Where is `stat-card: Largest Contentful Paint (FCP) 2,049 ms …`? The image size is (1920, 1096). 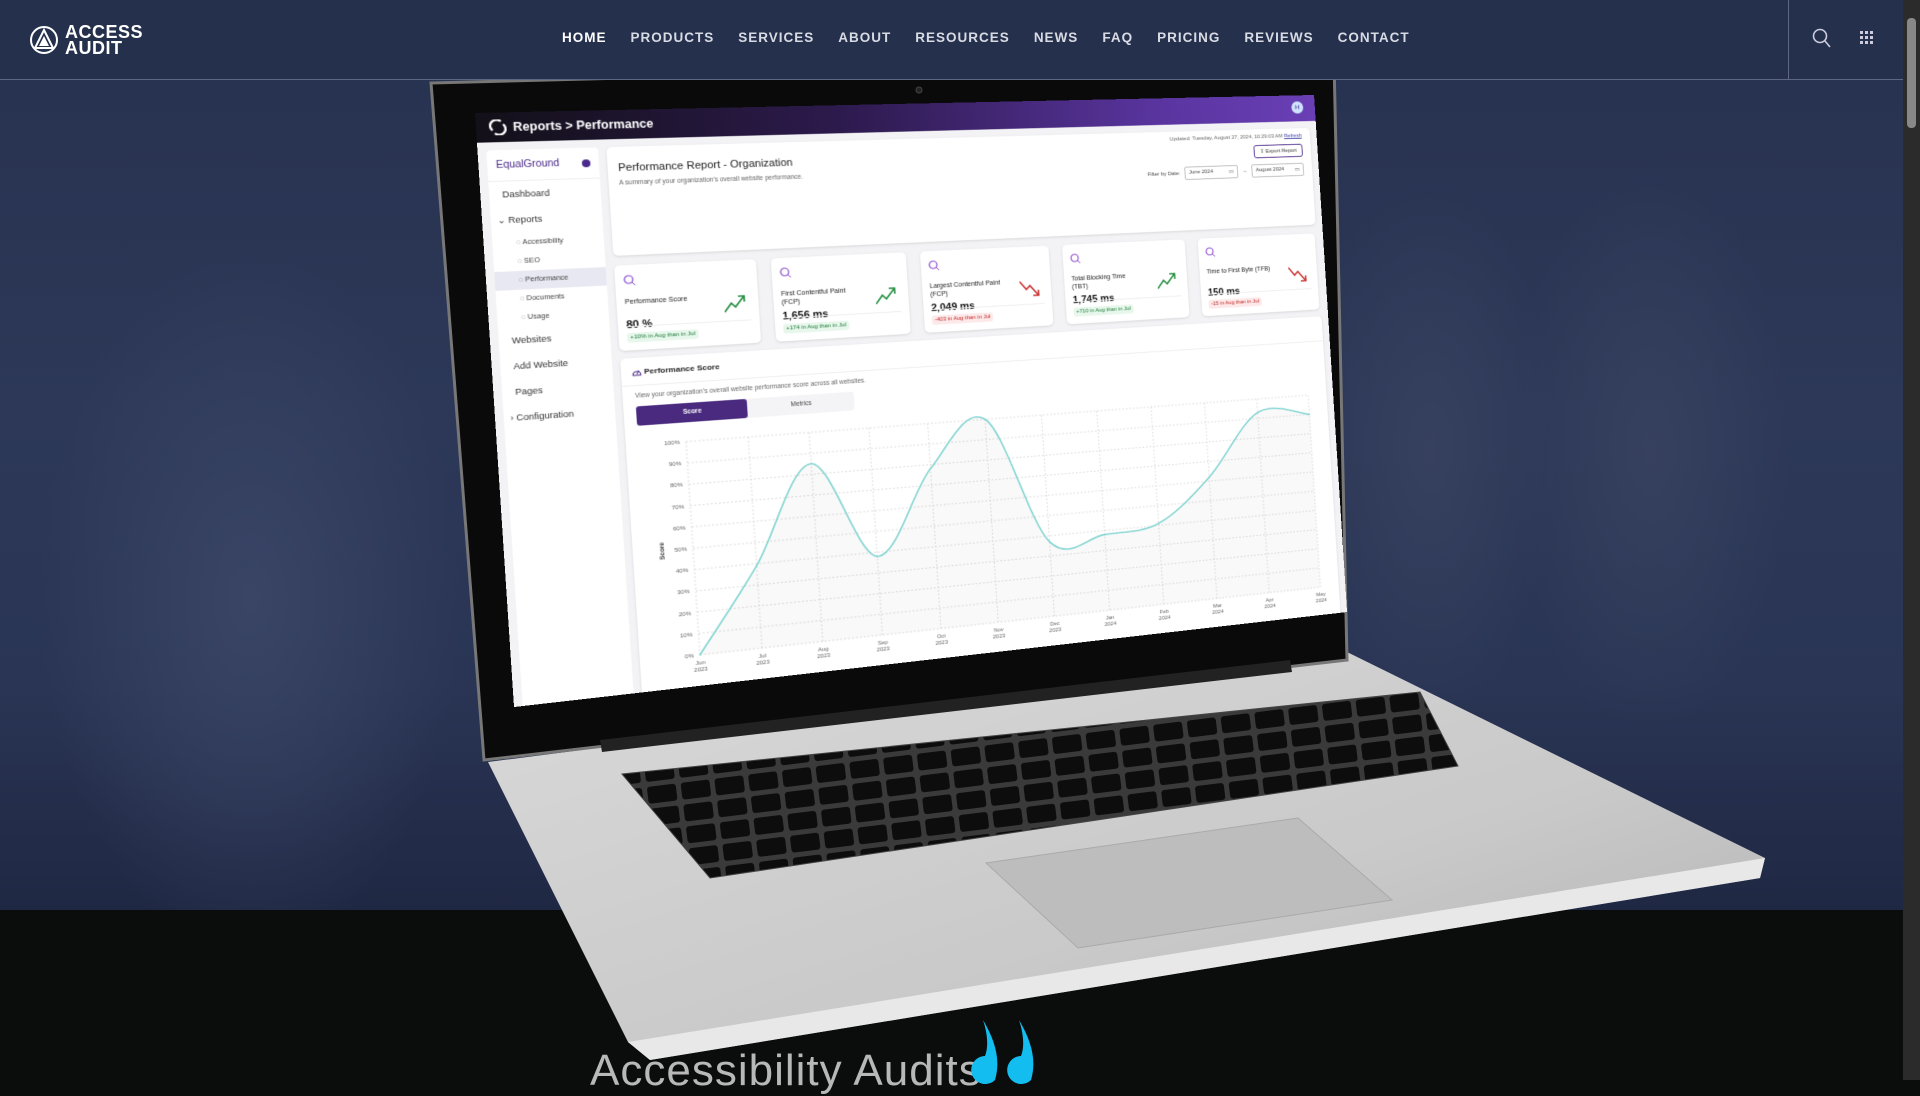 stat-card: Largest Contentful Paint (FCP) 2,049 ms … is located at coordinates (986, 289).